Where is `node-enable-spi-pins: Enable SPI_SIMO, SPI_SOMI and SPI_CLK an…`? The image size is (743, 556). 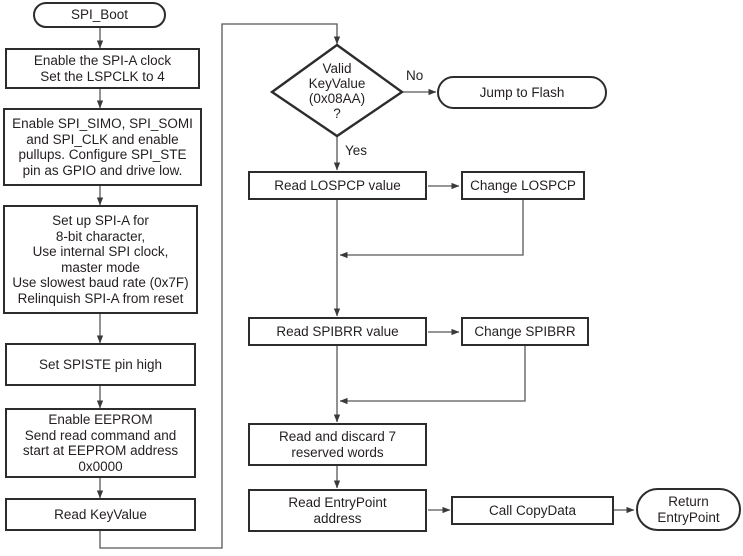 node-enable-spi-pins: Enable SPI_SIMO, SPI_SOMI and SPI_CLK an… is located at coordinates (102, 147).